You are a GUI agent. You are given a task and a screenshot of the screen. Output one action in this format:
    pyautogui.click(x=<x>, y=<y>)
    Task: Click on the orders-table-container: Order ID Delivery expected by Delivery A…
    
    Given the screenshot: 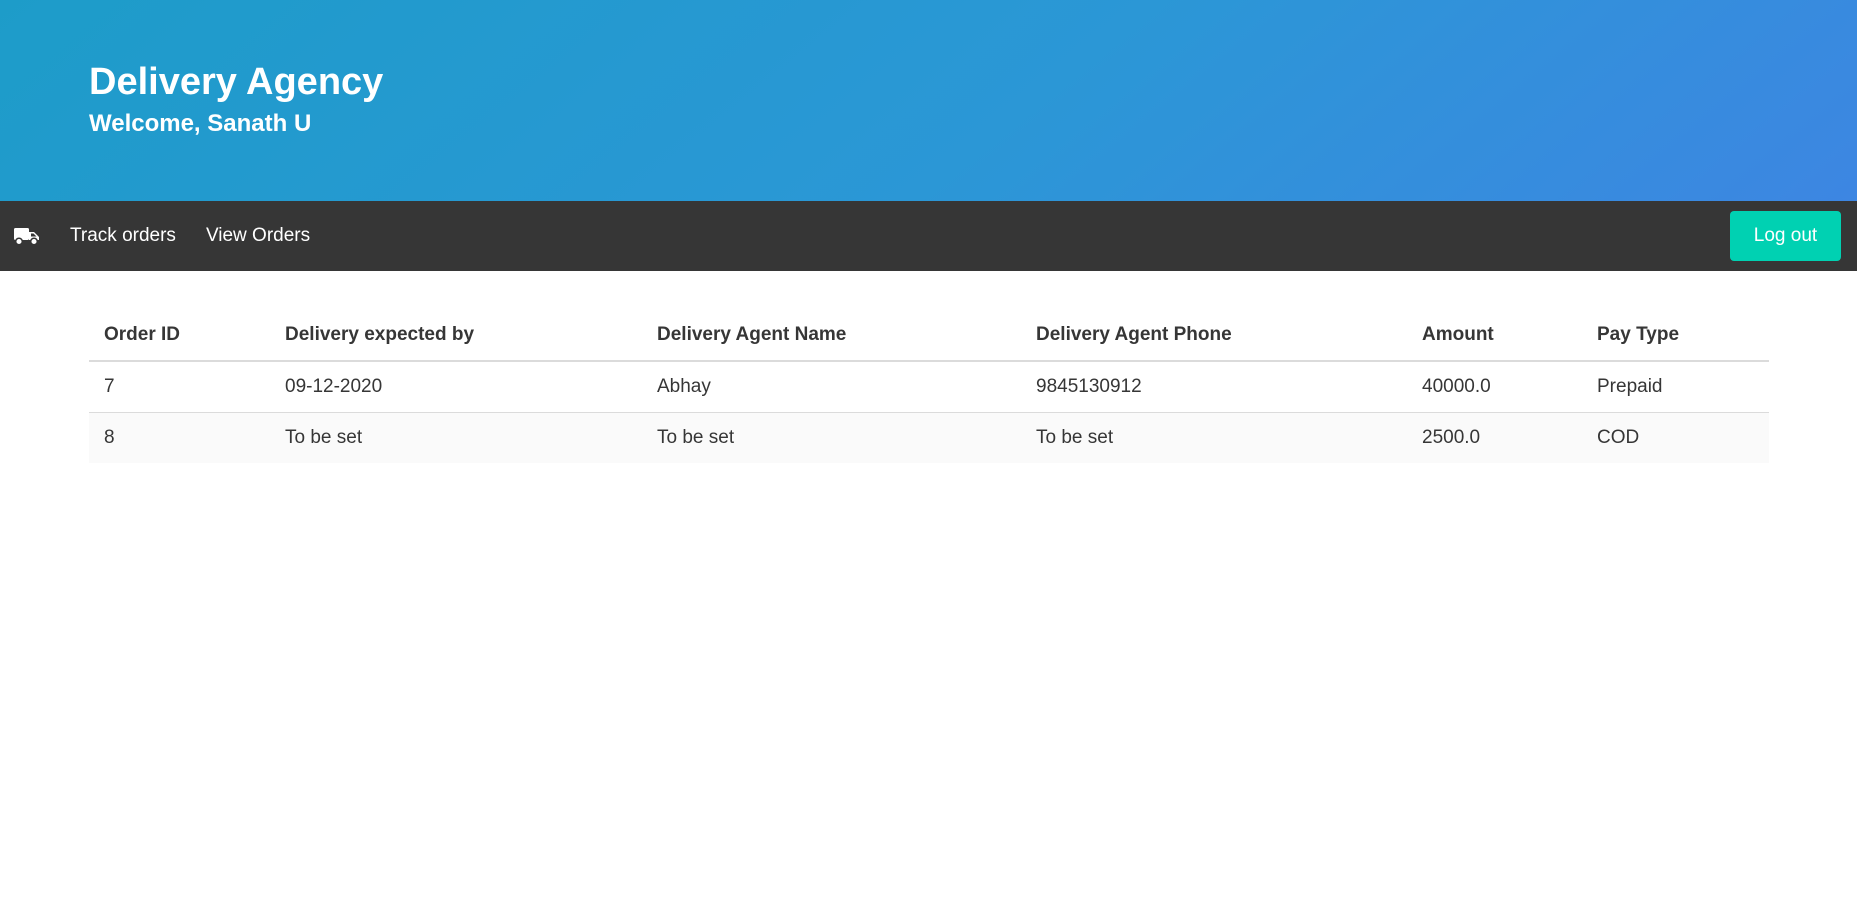 What is the action you would take?
    pyautogui.click(x=929, y=387)
    